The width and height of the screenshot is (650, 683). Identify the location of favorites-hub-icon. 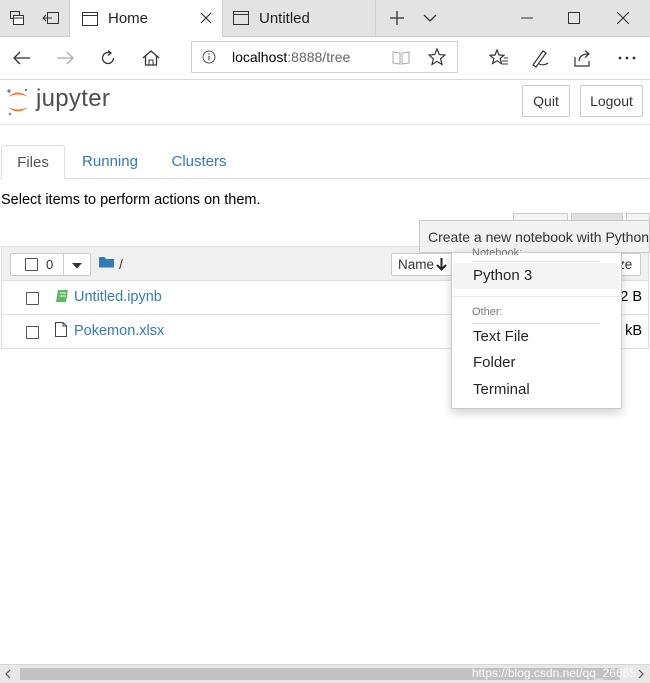
(499, 58).